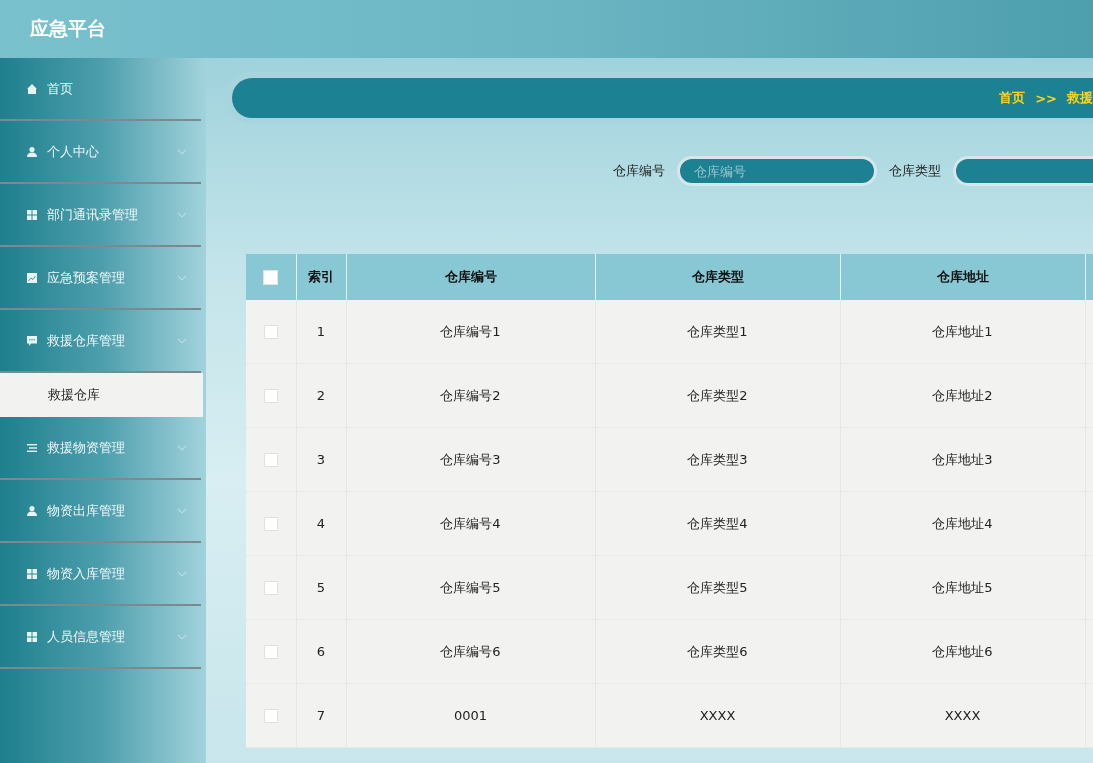 The height and width of the screenshot is (763, 1093). Describe the element at coordinates (470, 395) in the screenshot. I see `table-cell: 仓库编号2` at that location.